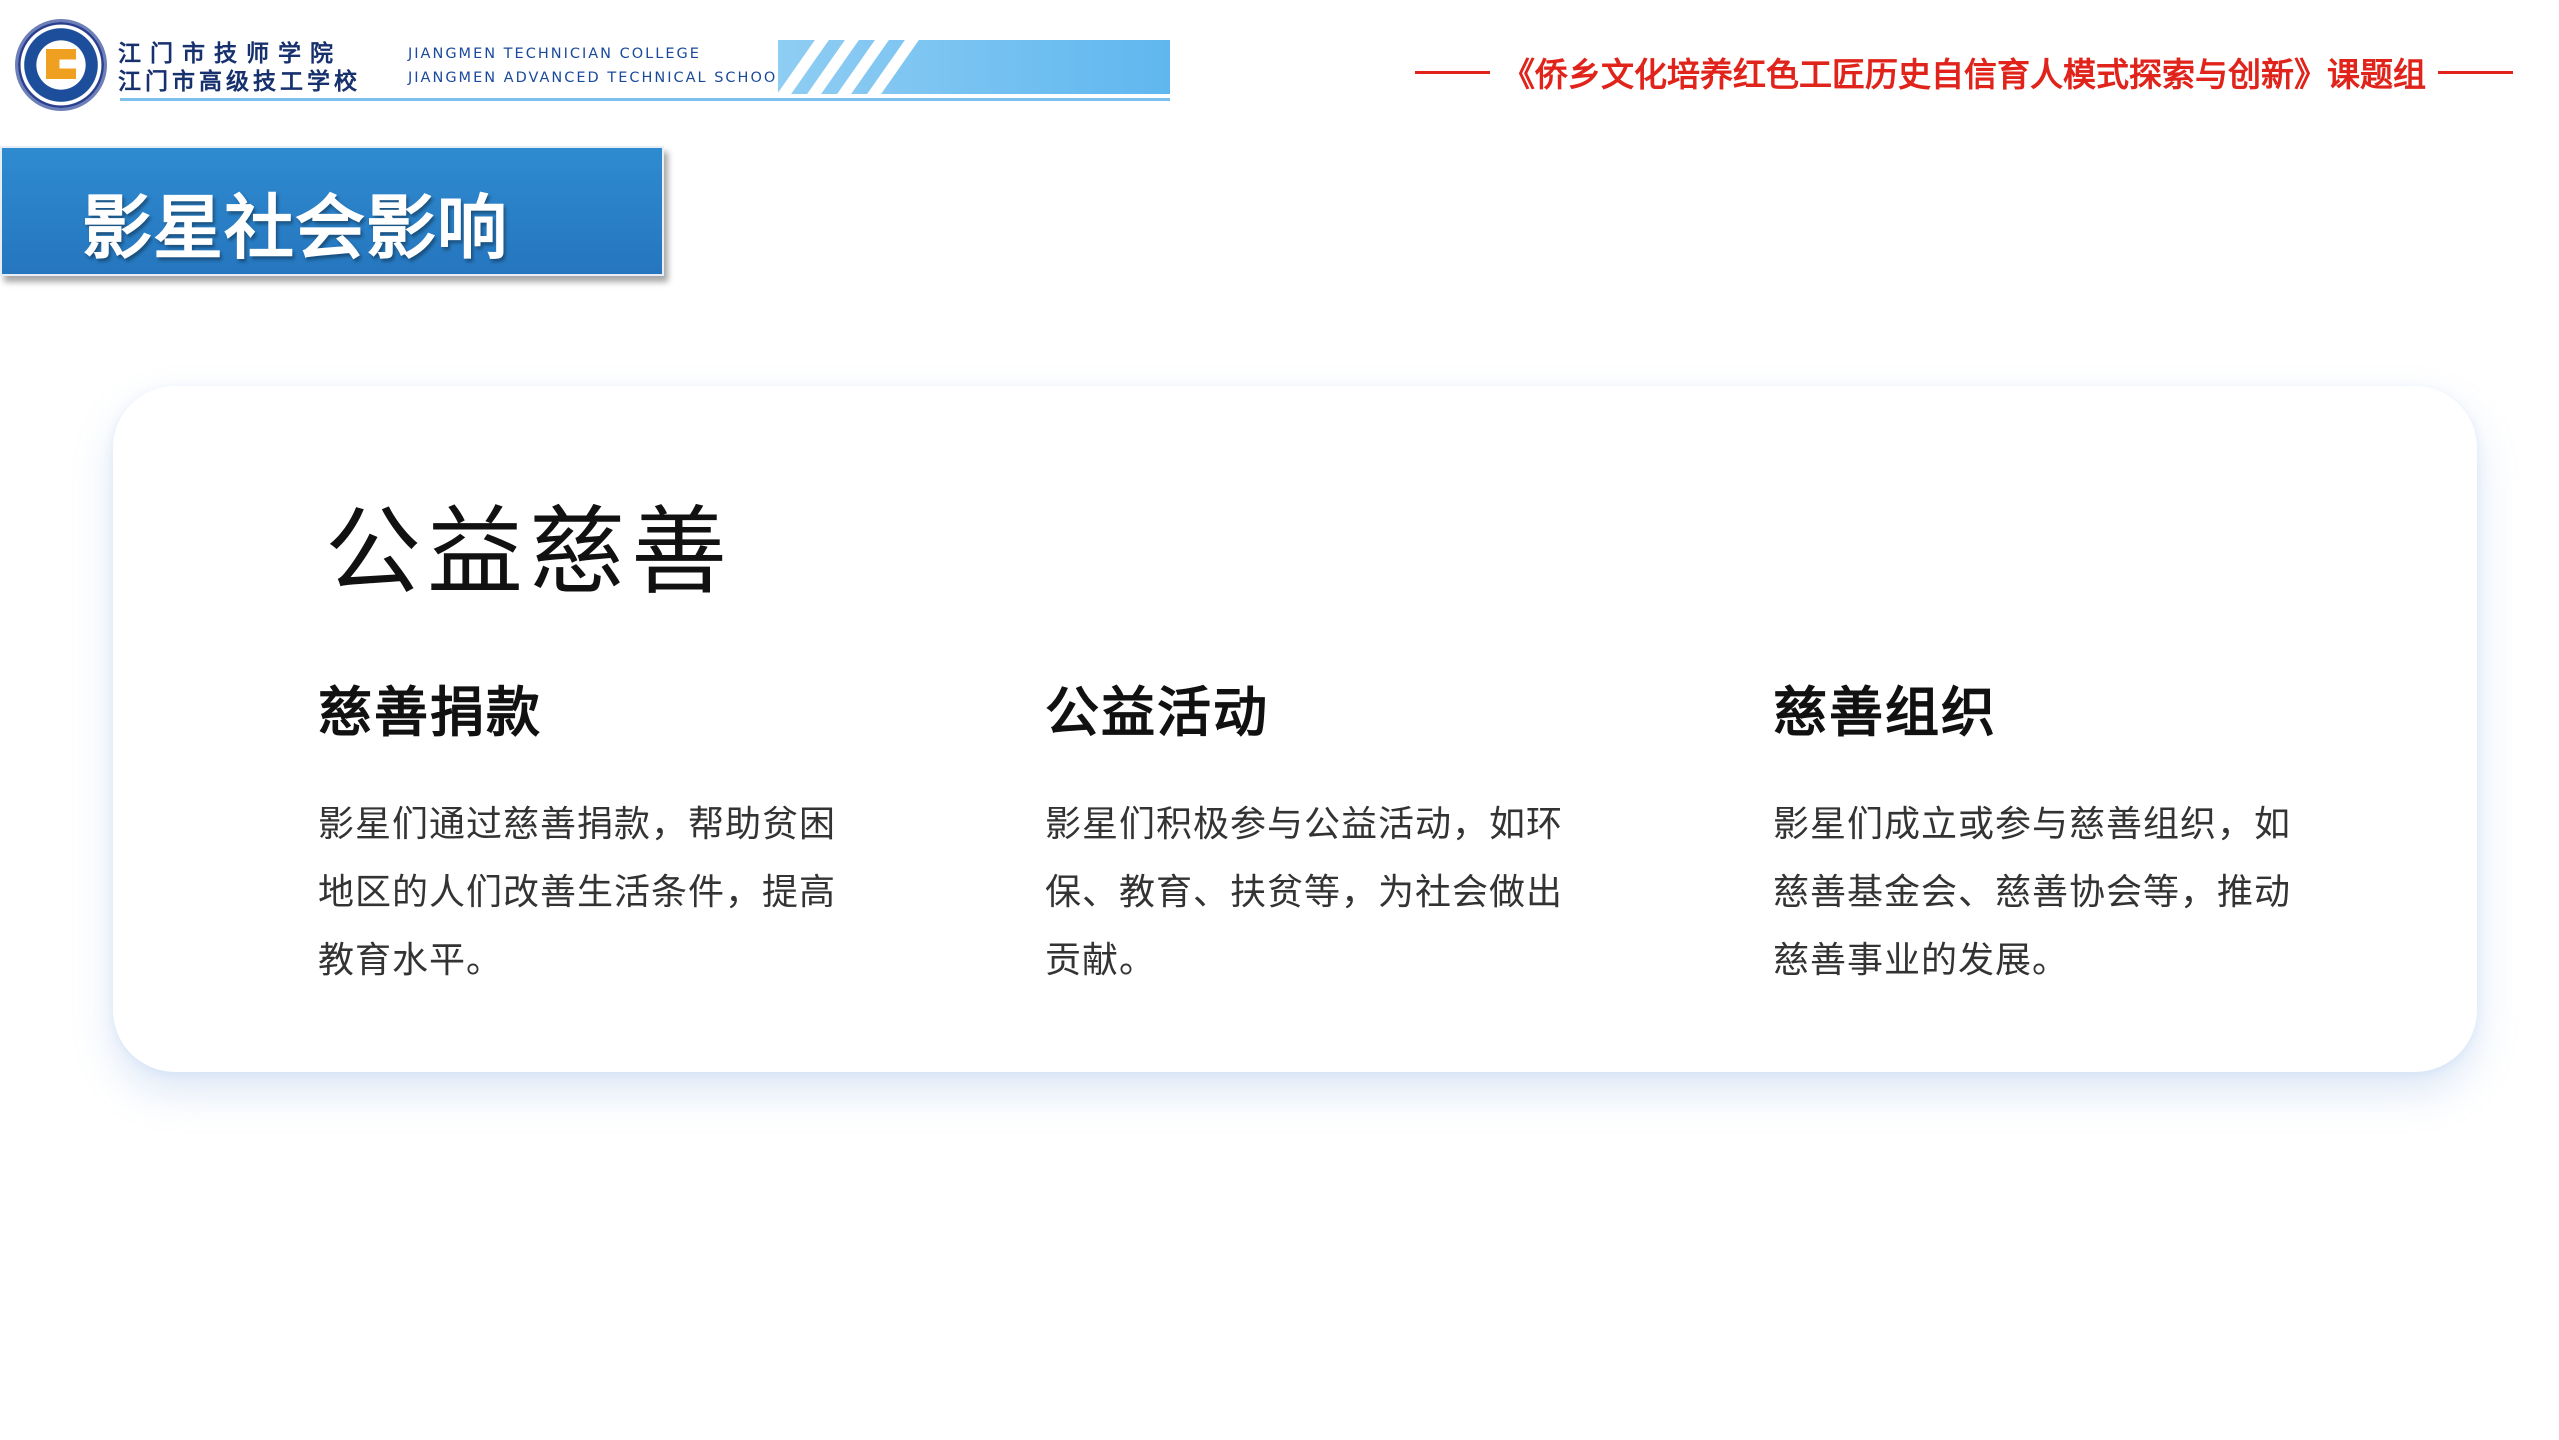 The image size is (2559, 1440). Describe the element at coordinates (645, 99) in the screenshot. I see `header-divider` at that location.